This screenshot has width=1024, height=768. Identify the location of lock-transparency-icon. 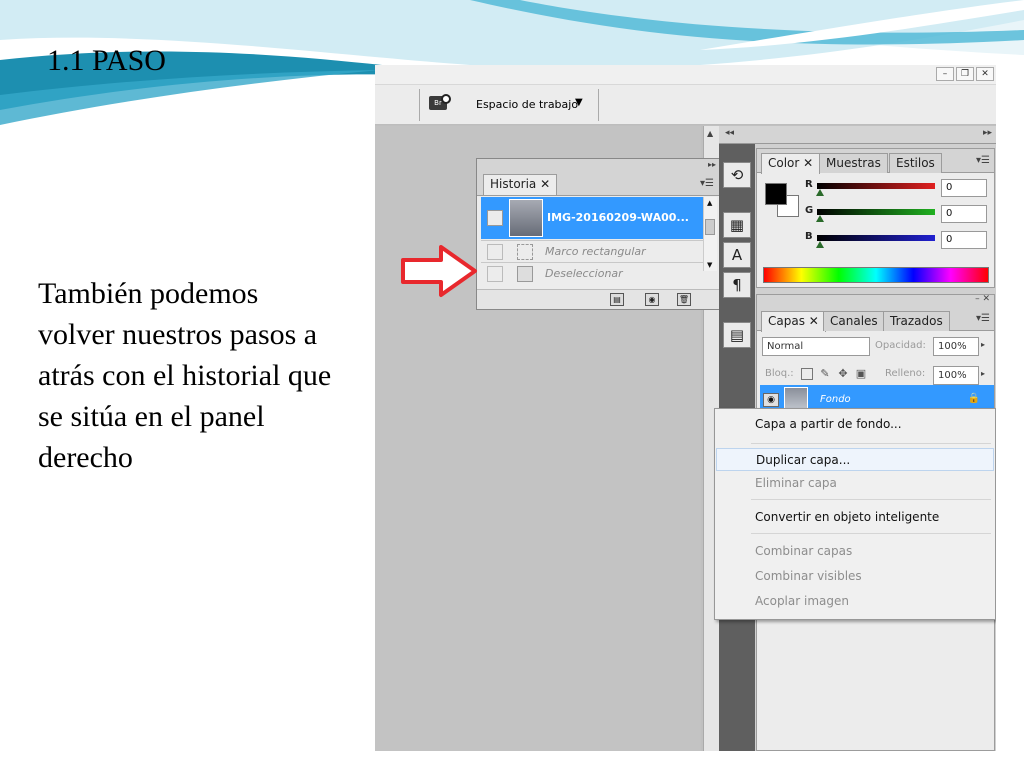
(807, 374).